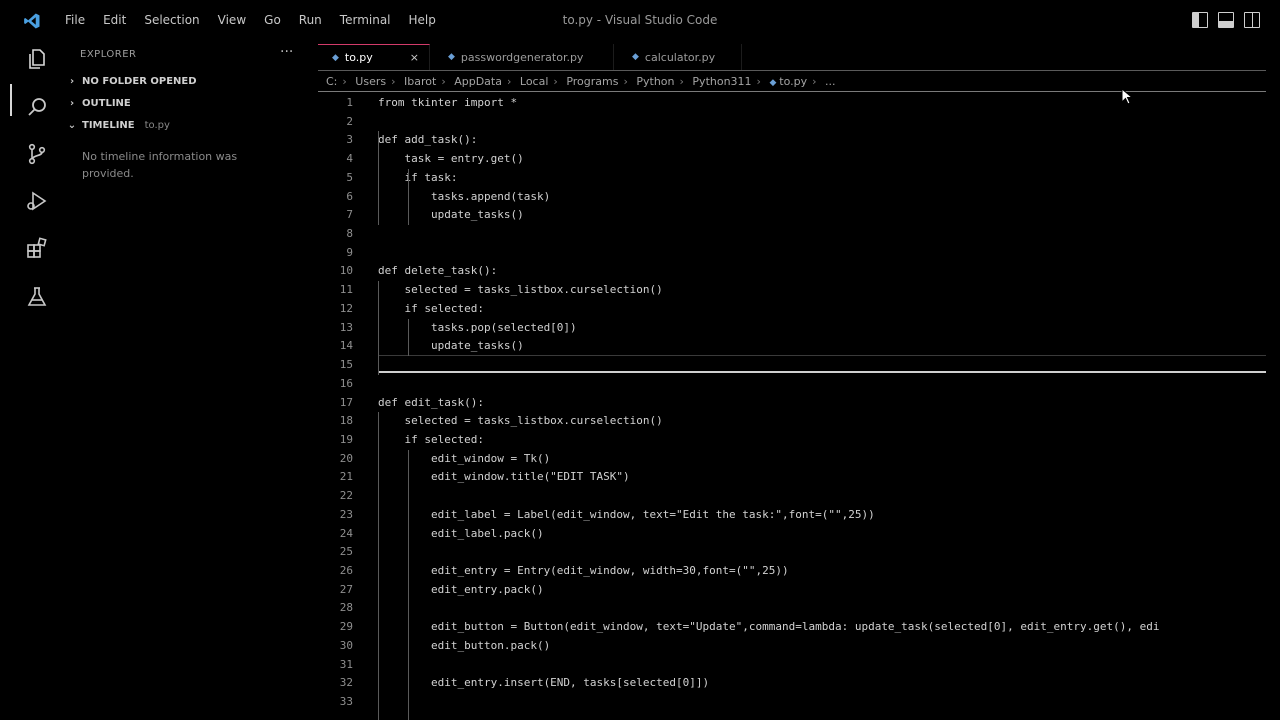 This screenshot has width=1280, height=720. I want to click on code-line: 25, so click(795, 552).